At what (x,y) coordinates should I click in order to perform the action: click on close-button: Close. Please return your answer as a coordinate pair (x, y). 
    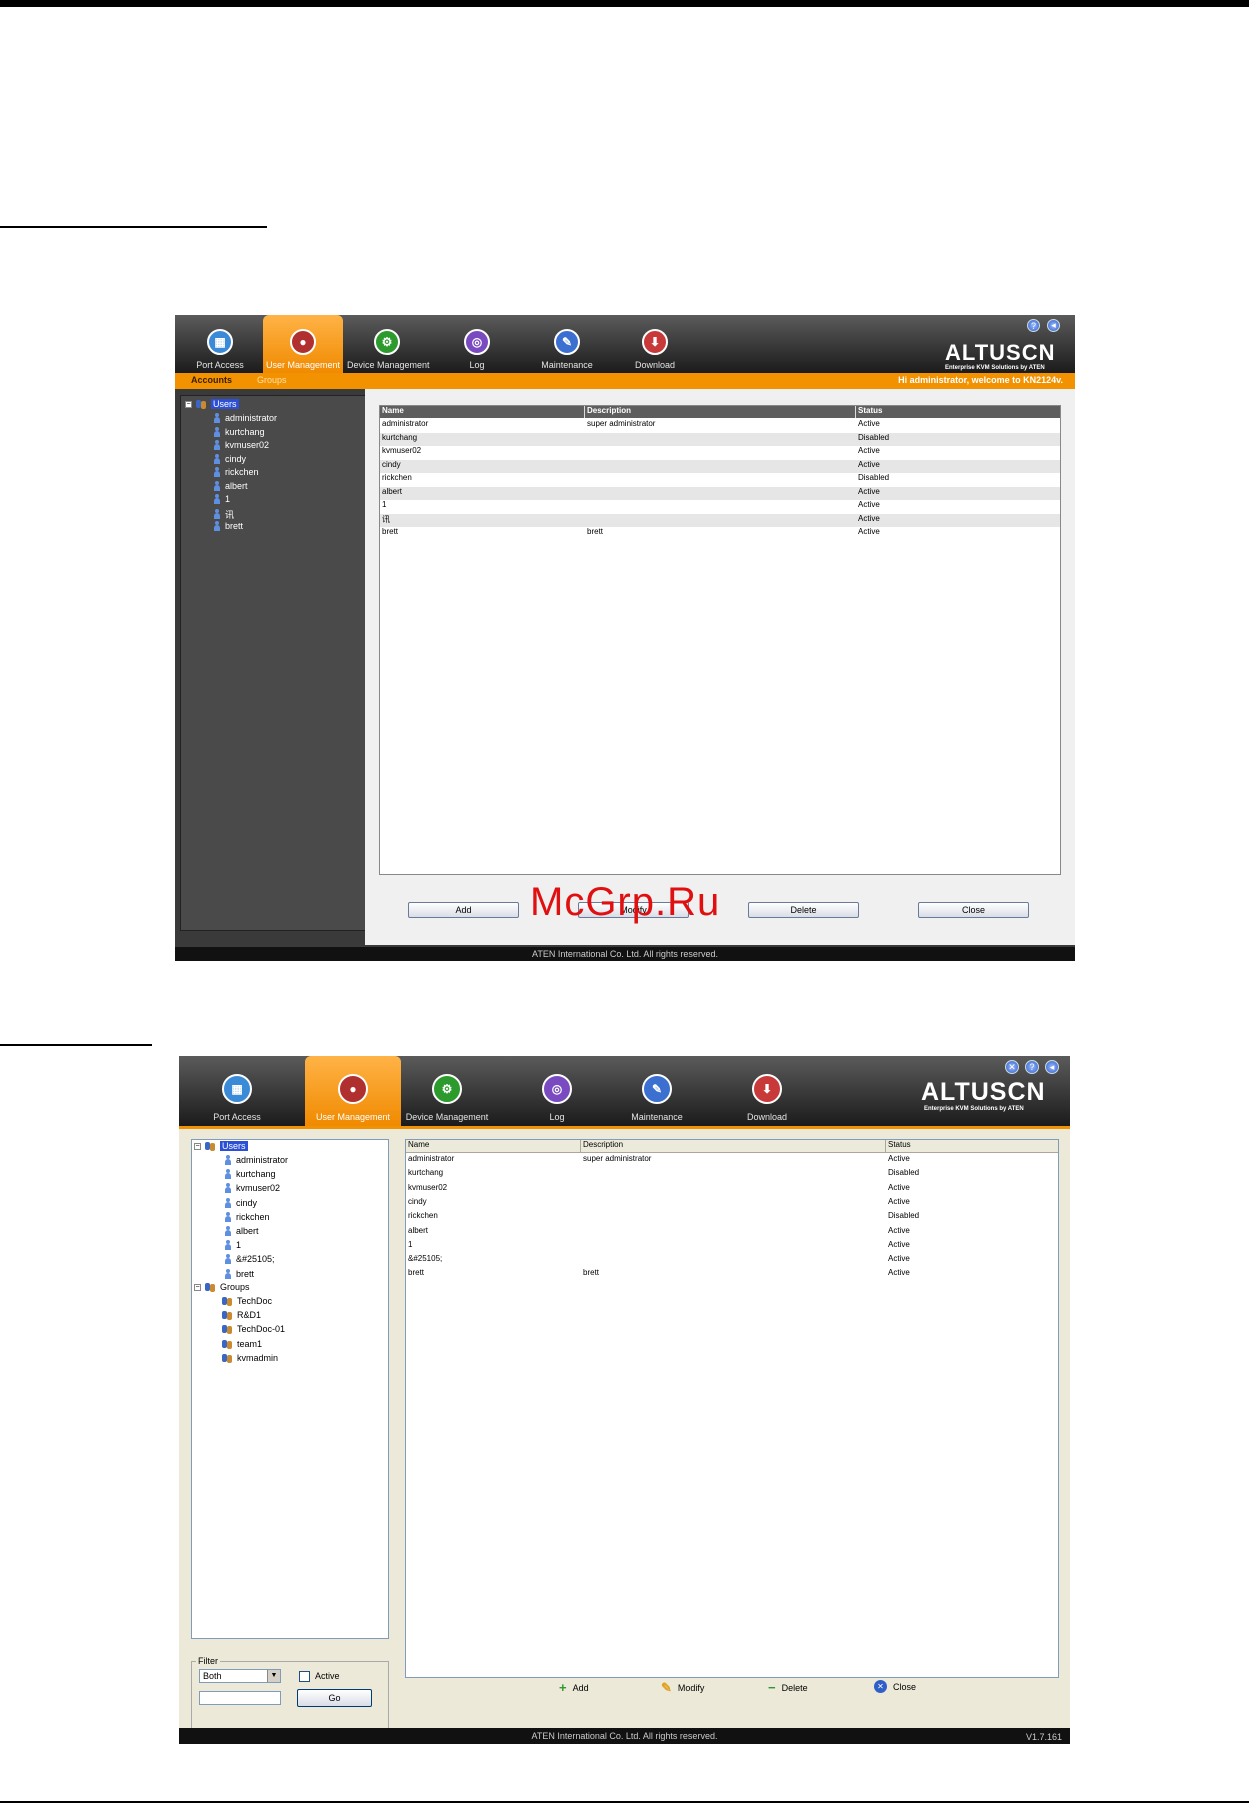
    Looking at the image, I should click on (973, 910).